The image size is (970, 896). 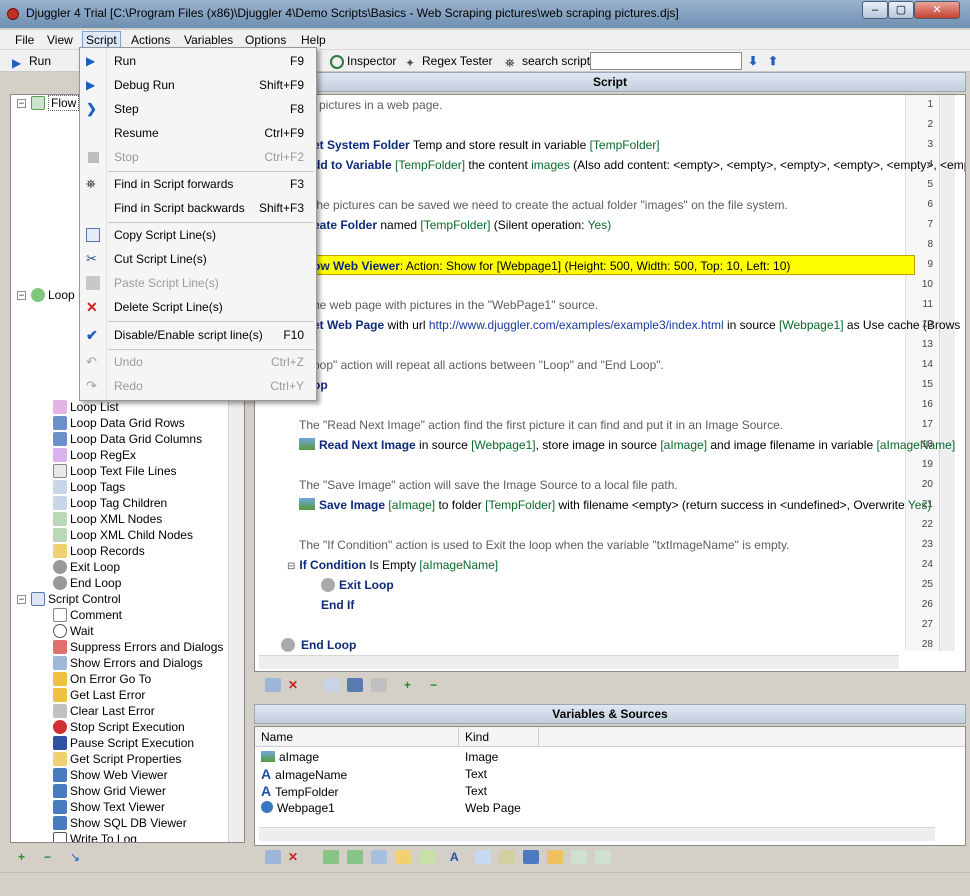 What do you see at coordinates (448, 61) in the screenshot?
I see `regex-tester-button: ✦ Regex Tester` at bounding box center [448, 61].